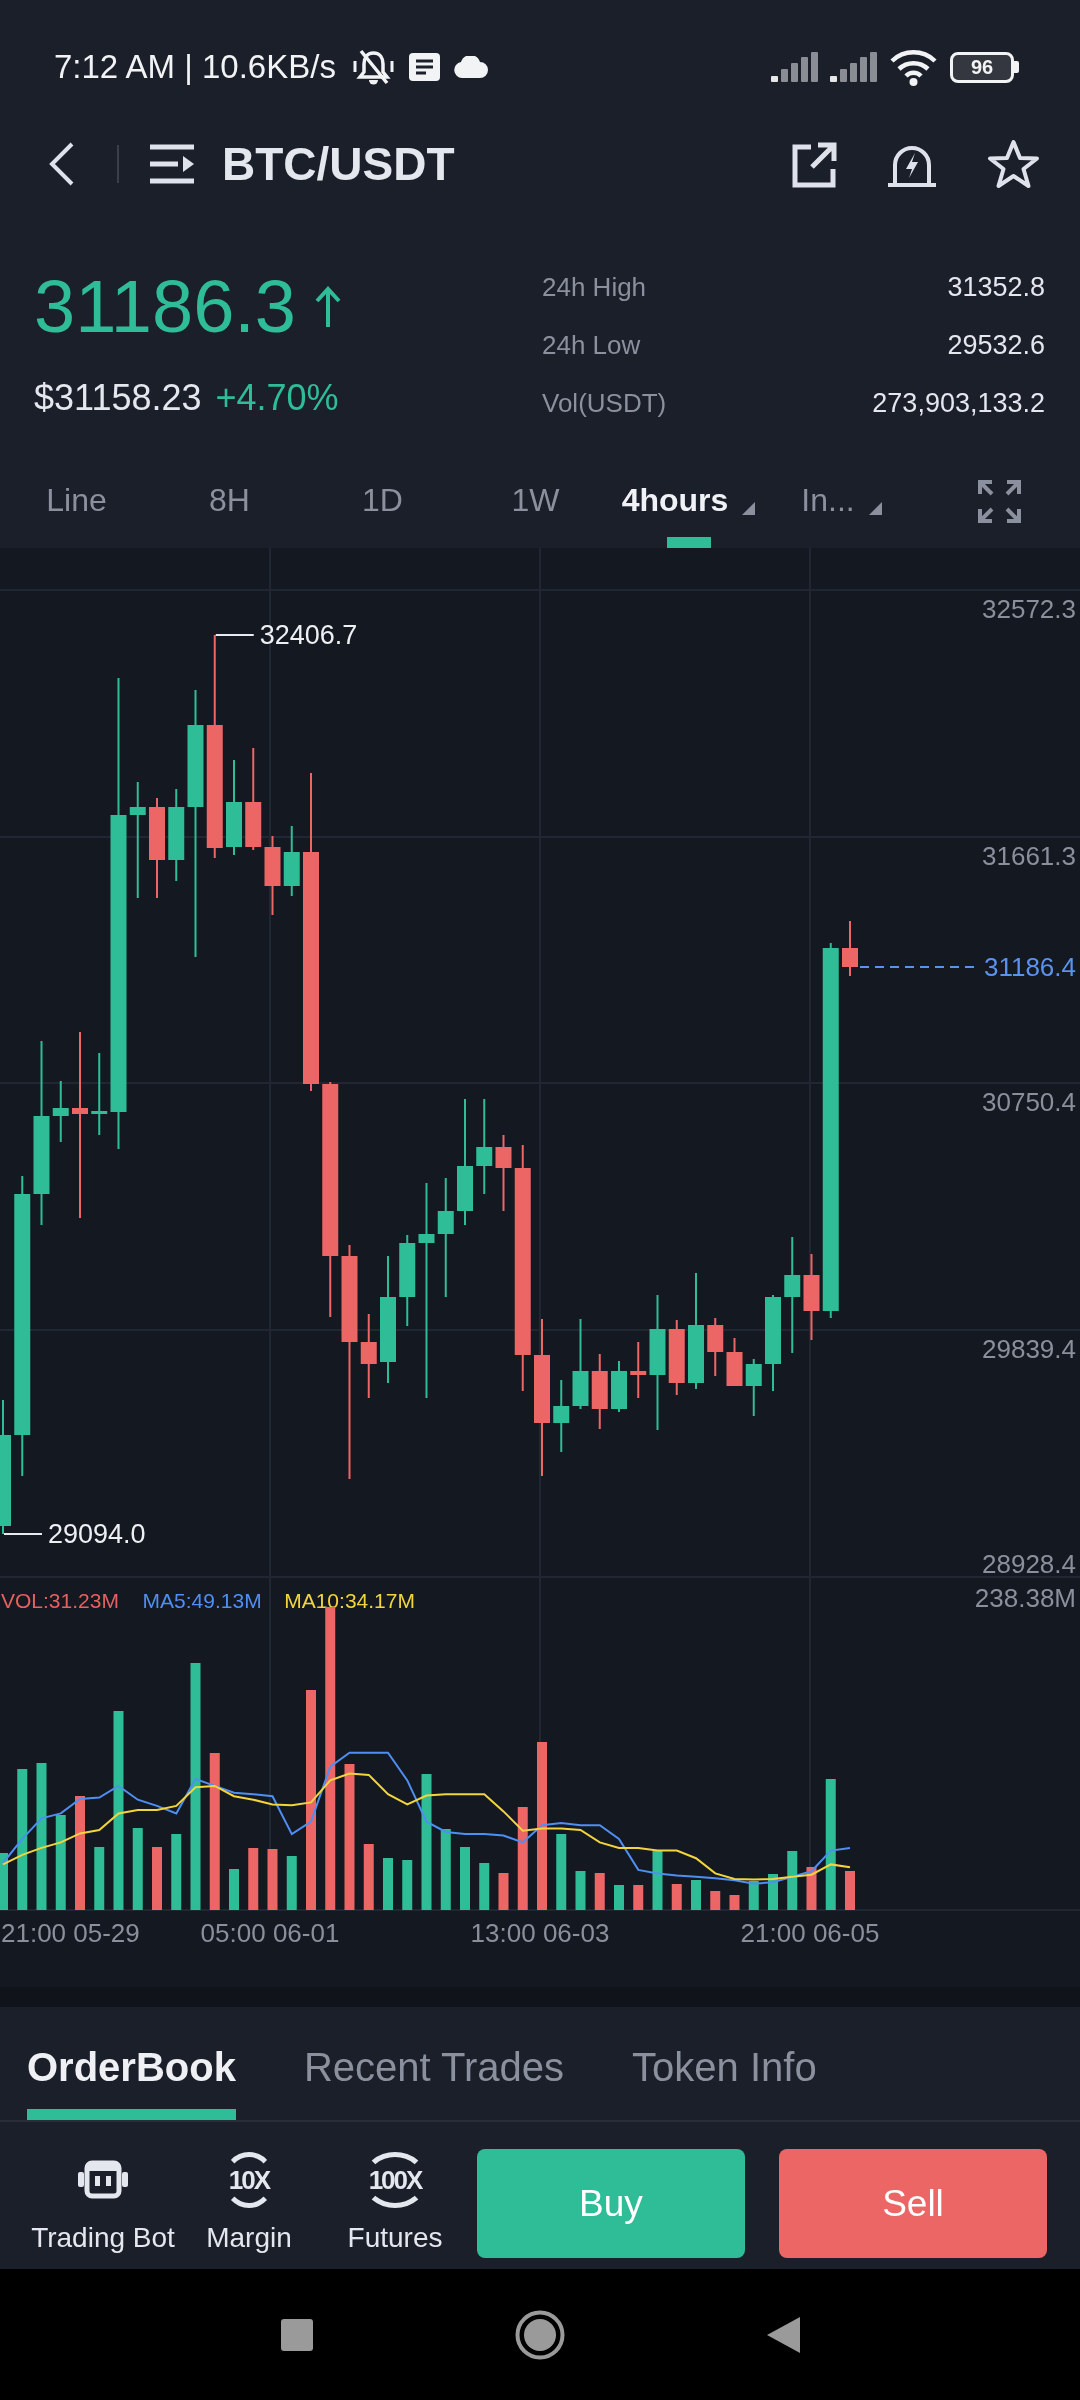  Describe the element at coordinates (103, 2179) in the screenshot. I see `robot-icon` at that location.